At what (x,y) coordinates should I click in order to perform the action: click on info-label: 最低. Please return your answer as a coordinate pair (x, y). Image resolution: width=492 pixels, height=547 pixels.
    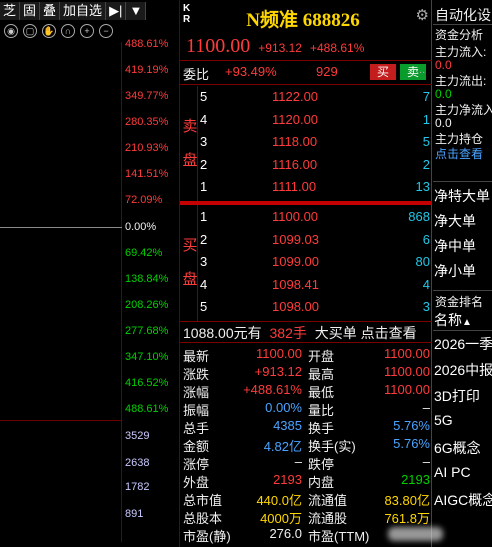
    Looking at the image, I should click on (321, 392).